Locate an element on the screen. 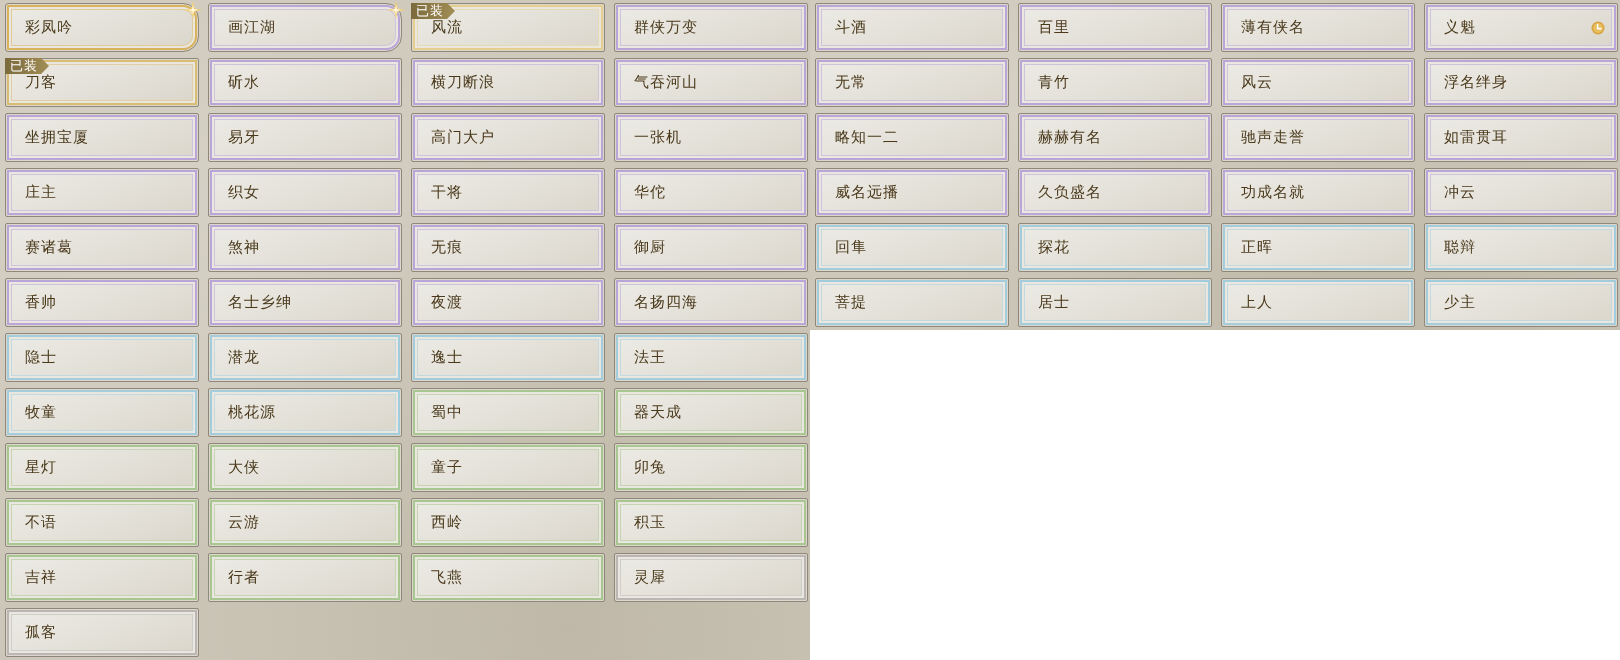 The image size is (1620, 660). title-card: 香帅 is located at coordinates (102, 302).